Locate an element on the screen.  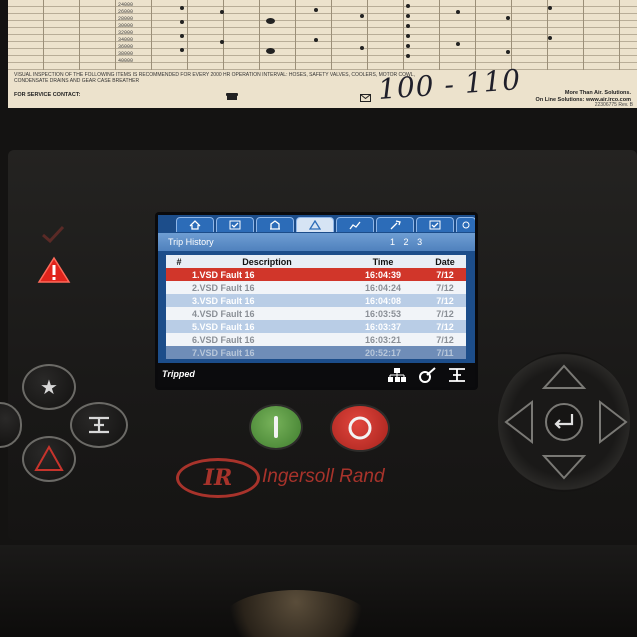
table-row: 6.VSD Fault 16 16:03:21 7/12 is located at coordinates (316, 339).